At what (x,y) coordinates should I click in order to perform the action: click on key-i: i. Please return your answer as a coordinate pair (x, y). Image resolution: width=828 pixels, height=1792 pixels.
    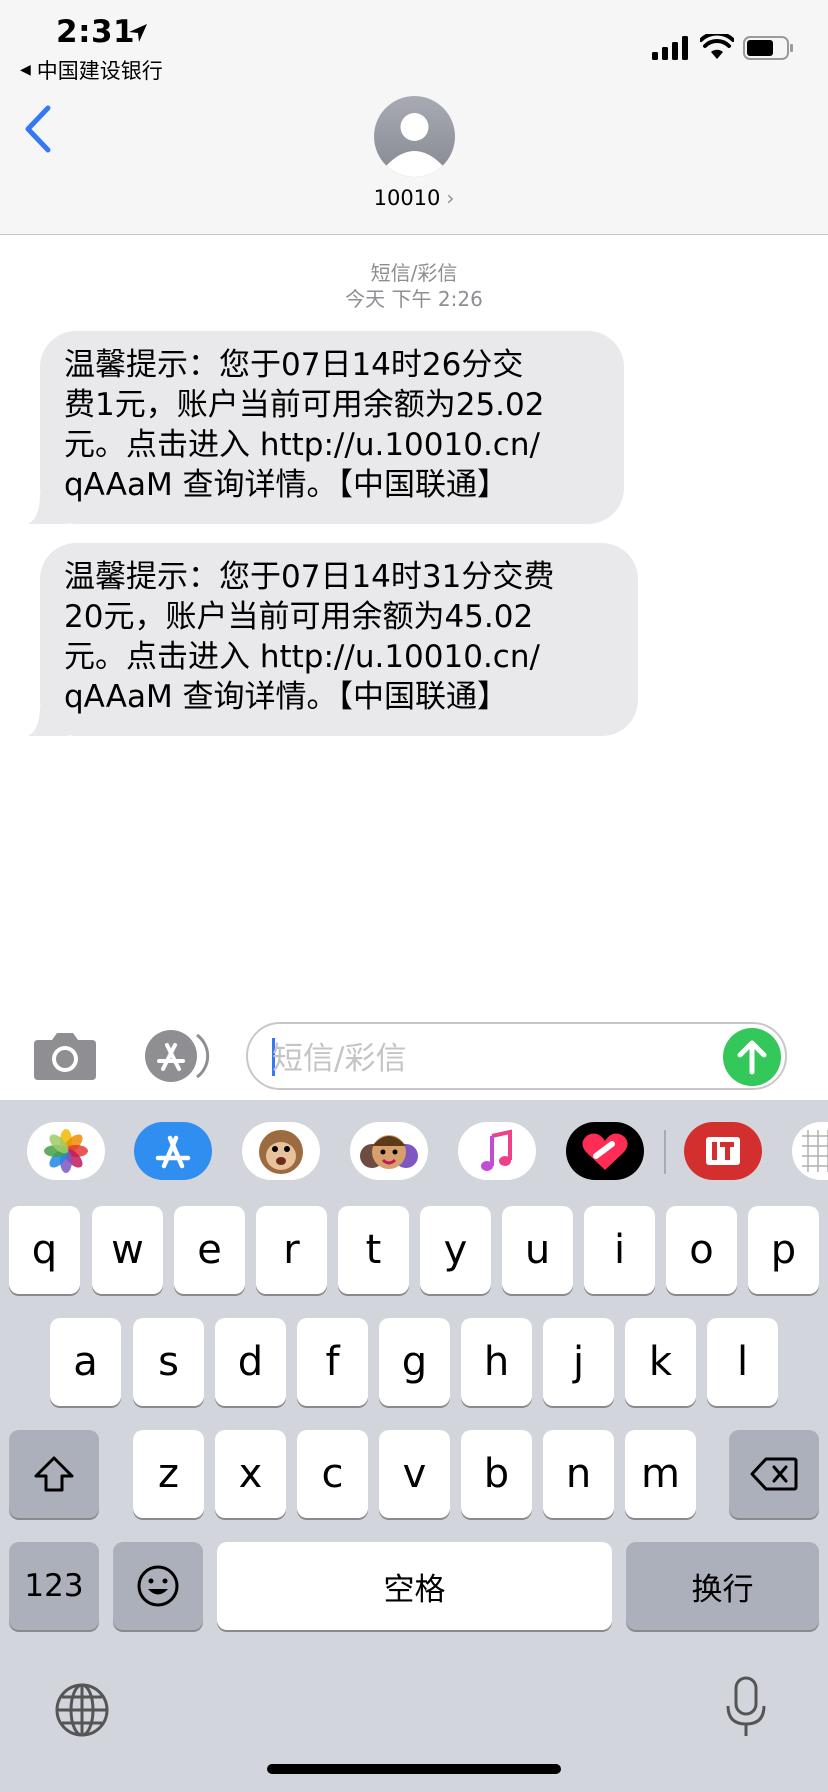
    Looking at the image, I should click on (619, 1250).